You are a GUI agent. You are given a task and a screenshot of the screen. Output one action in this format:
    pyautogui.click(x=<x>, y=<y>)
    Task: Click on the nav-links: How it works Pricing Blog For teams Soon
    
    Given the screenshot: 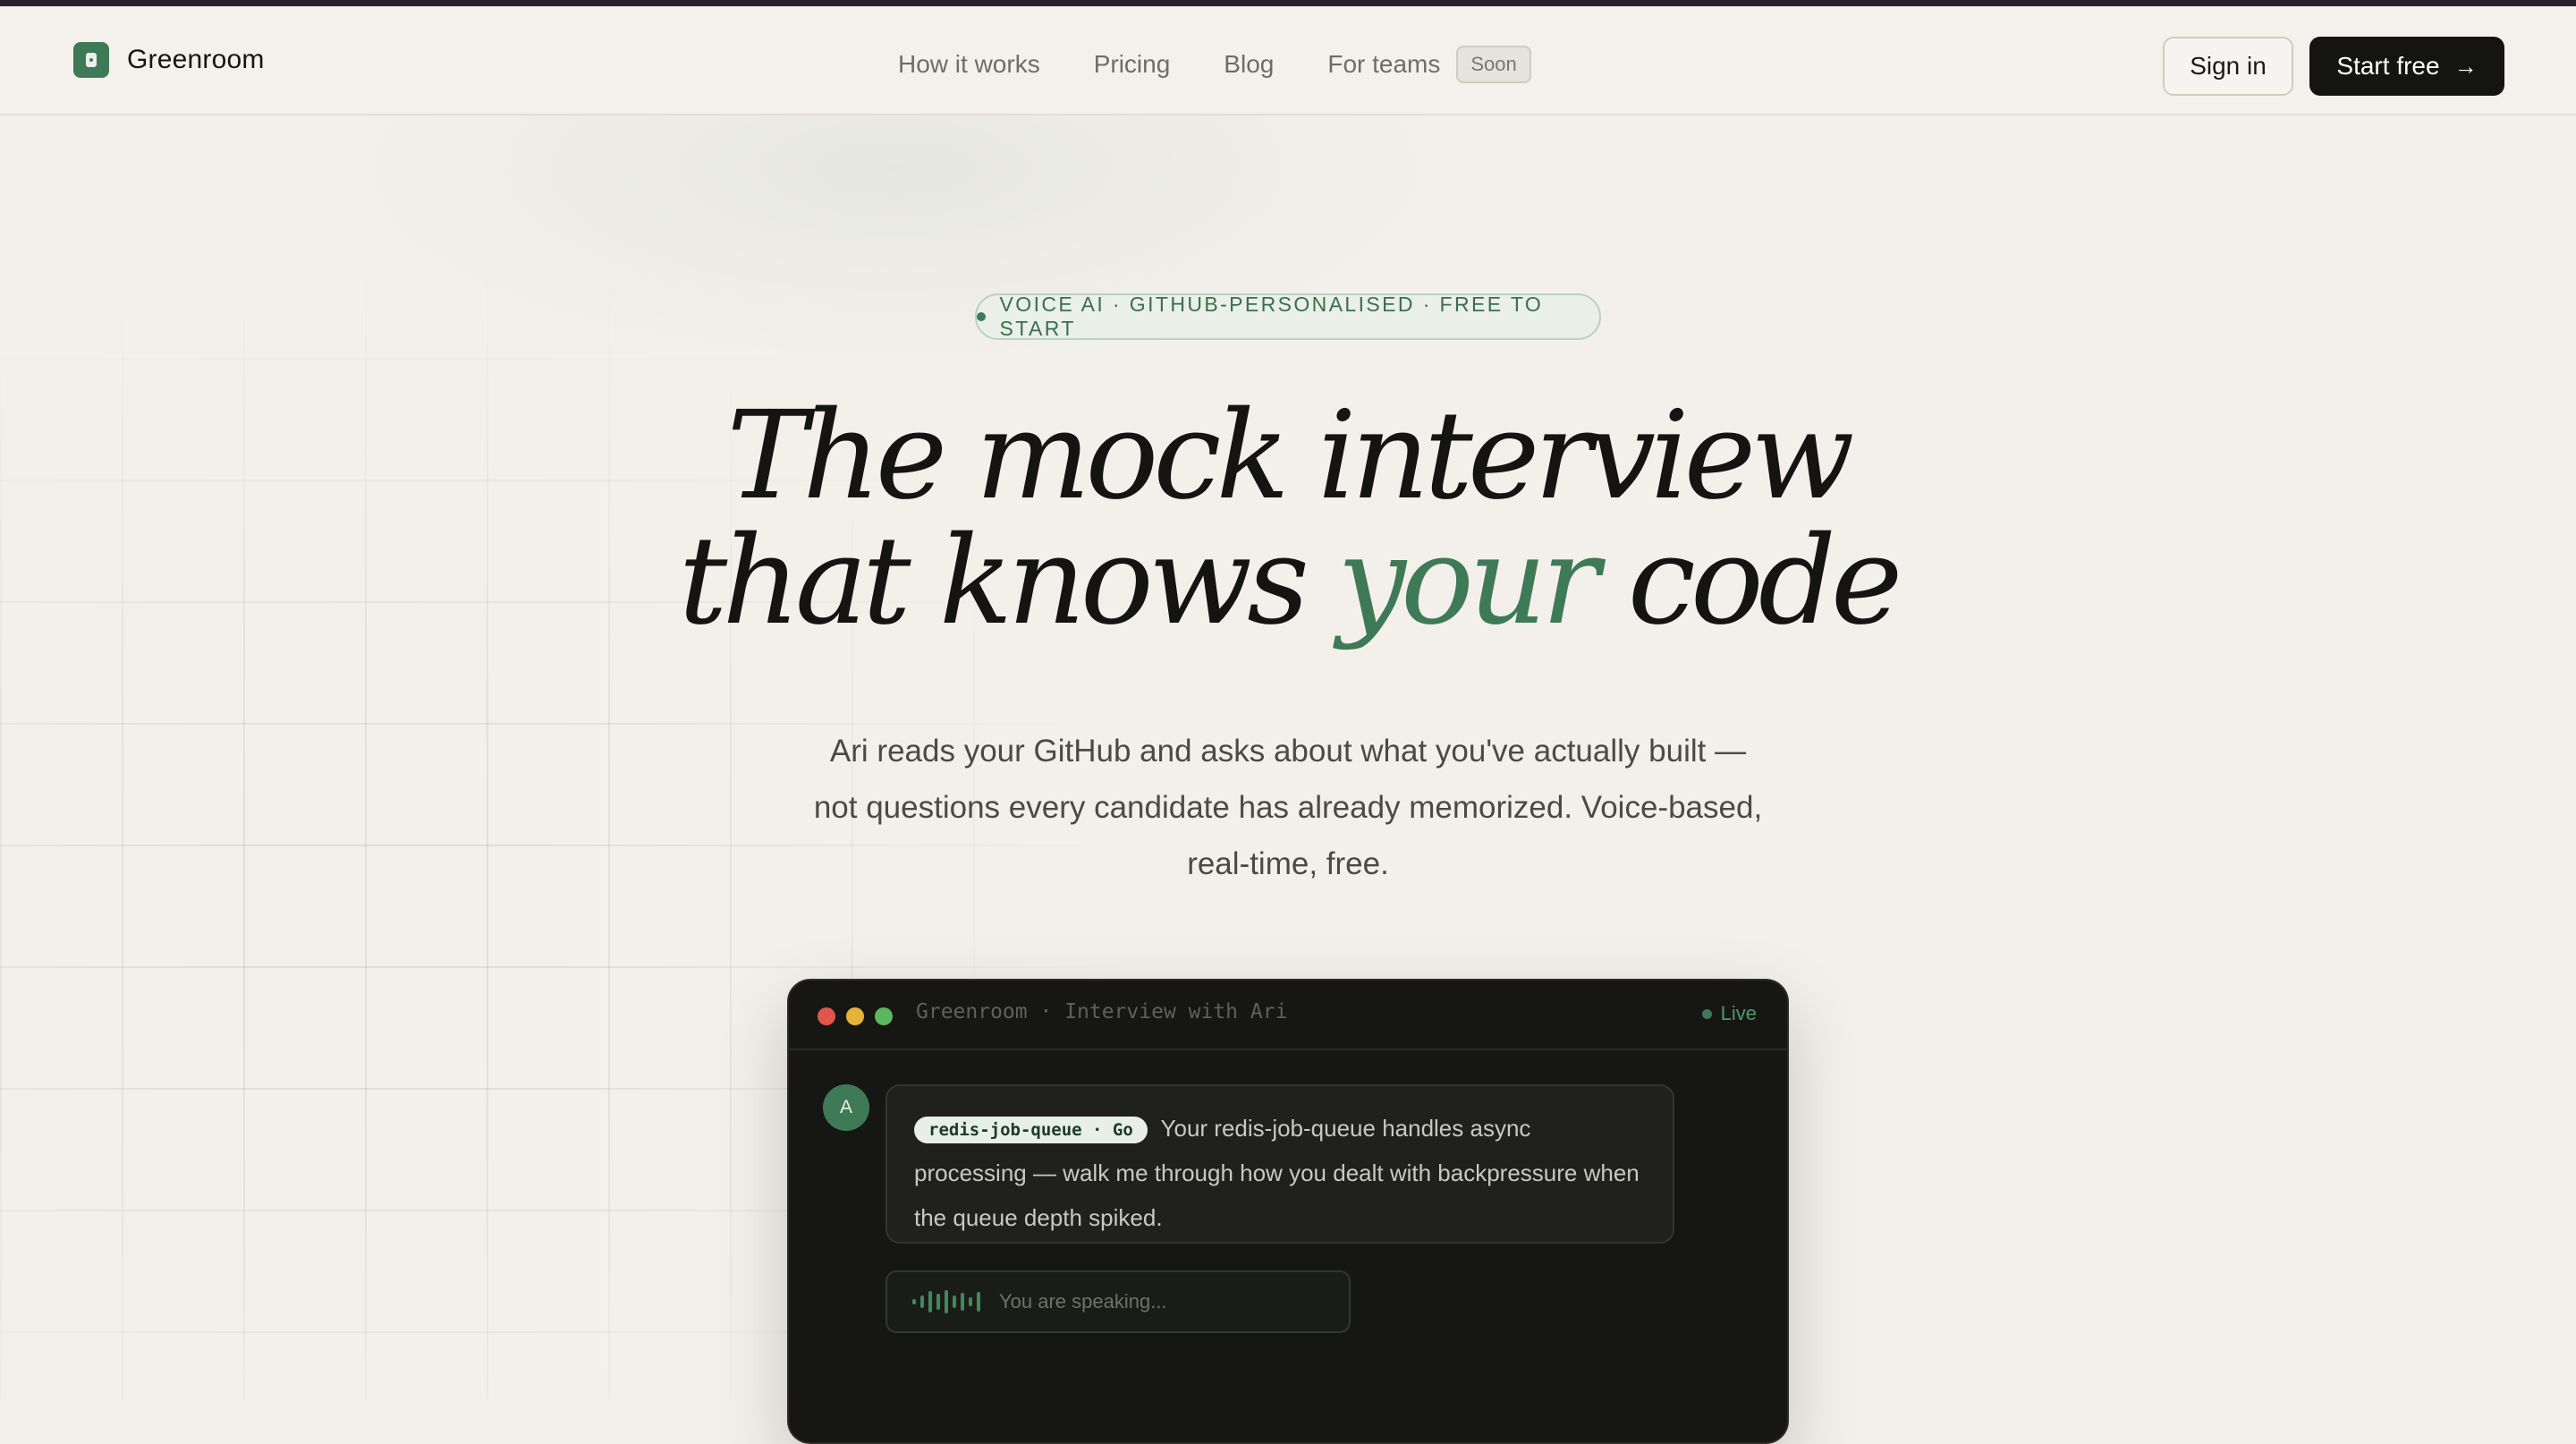 What is the action you would take?
    pyautogui.click(x=1214, y=64)
    